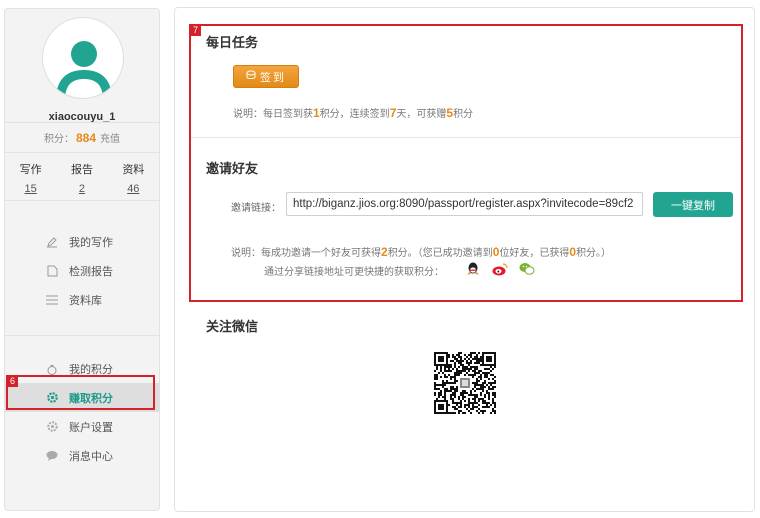 Image resolution: width=760 pixels, height=518 pixels. Describe the element at coordinates (110, 139) in the screenshot. I see `recharge-link: 充值` at that location.